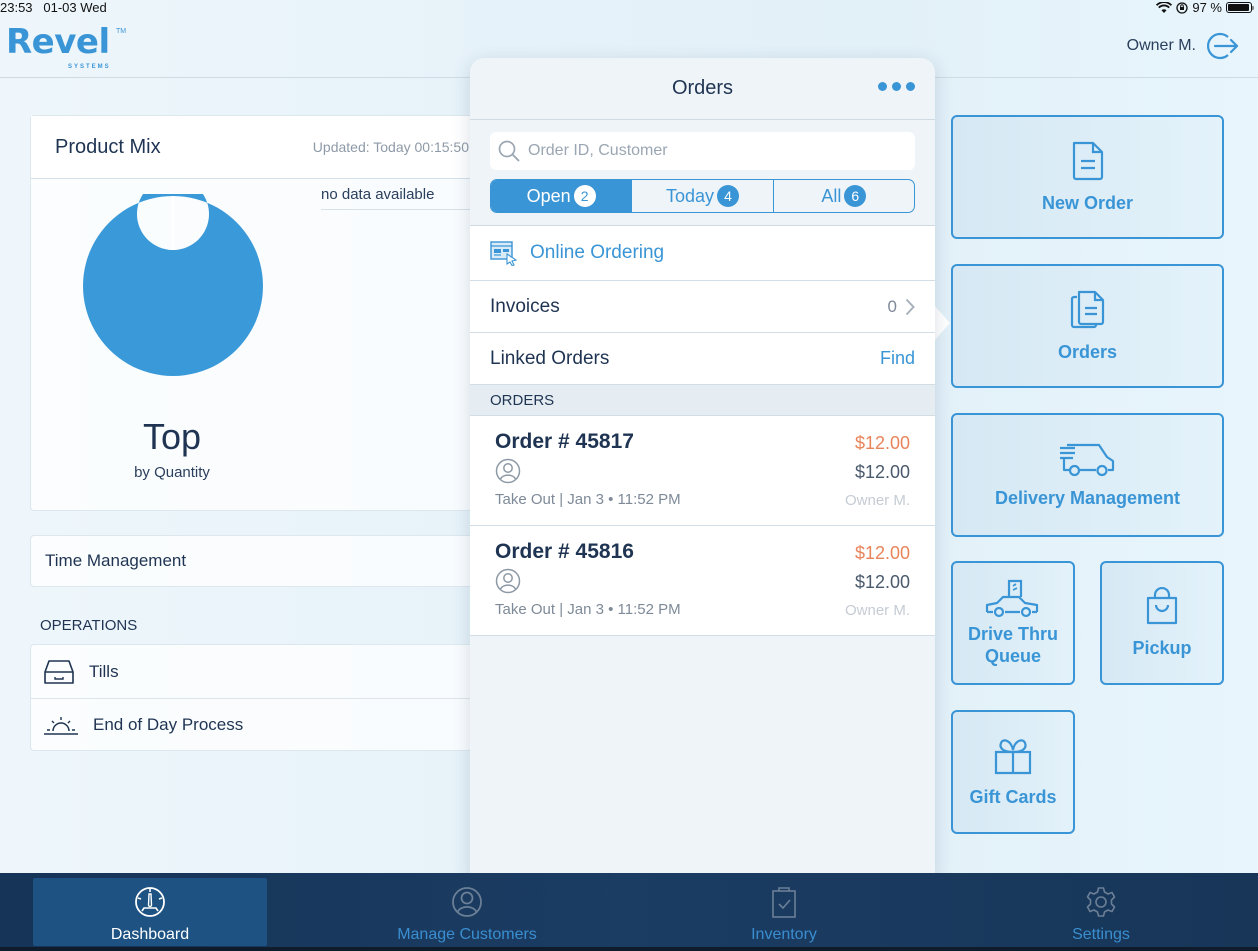  What do you see at coordinates (564, 551) in the screenshot?
I see `order-id: Order # 45816` at bounding box center [564, 551].